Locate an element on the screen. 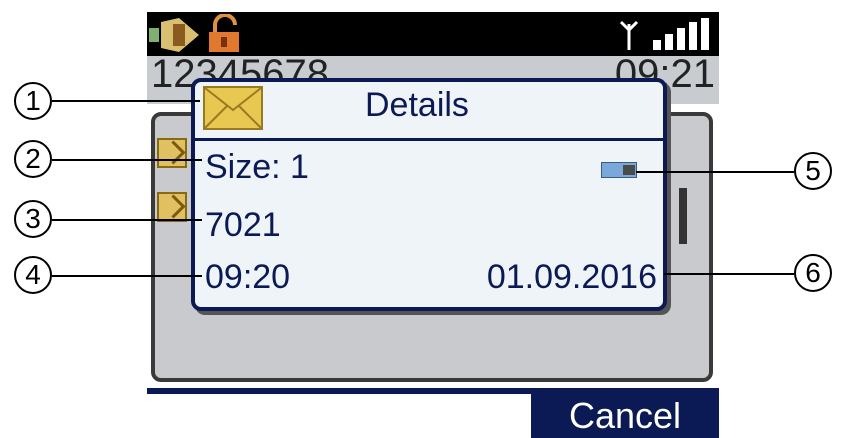 The image size is (844, 438). battery-icon is located at coordinates (174, 35).